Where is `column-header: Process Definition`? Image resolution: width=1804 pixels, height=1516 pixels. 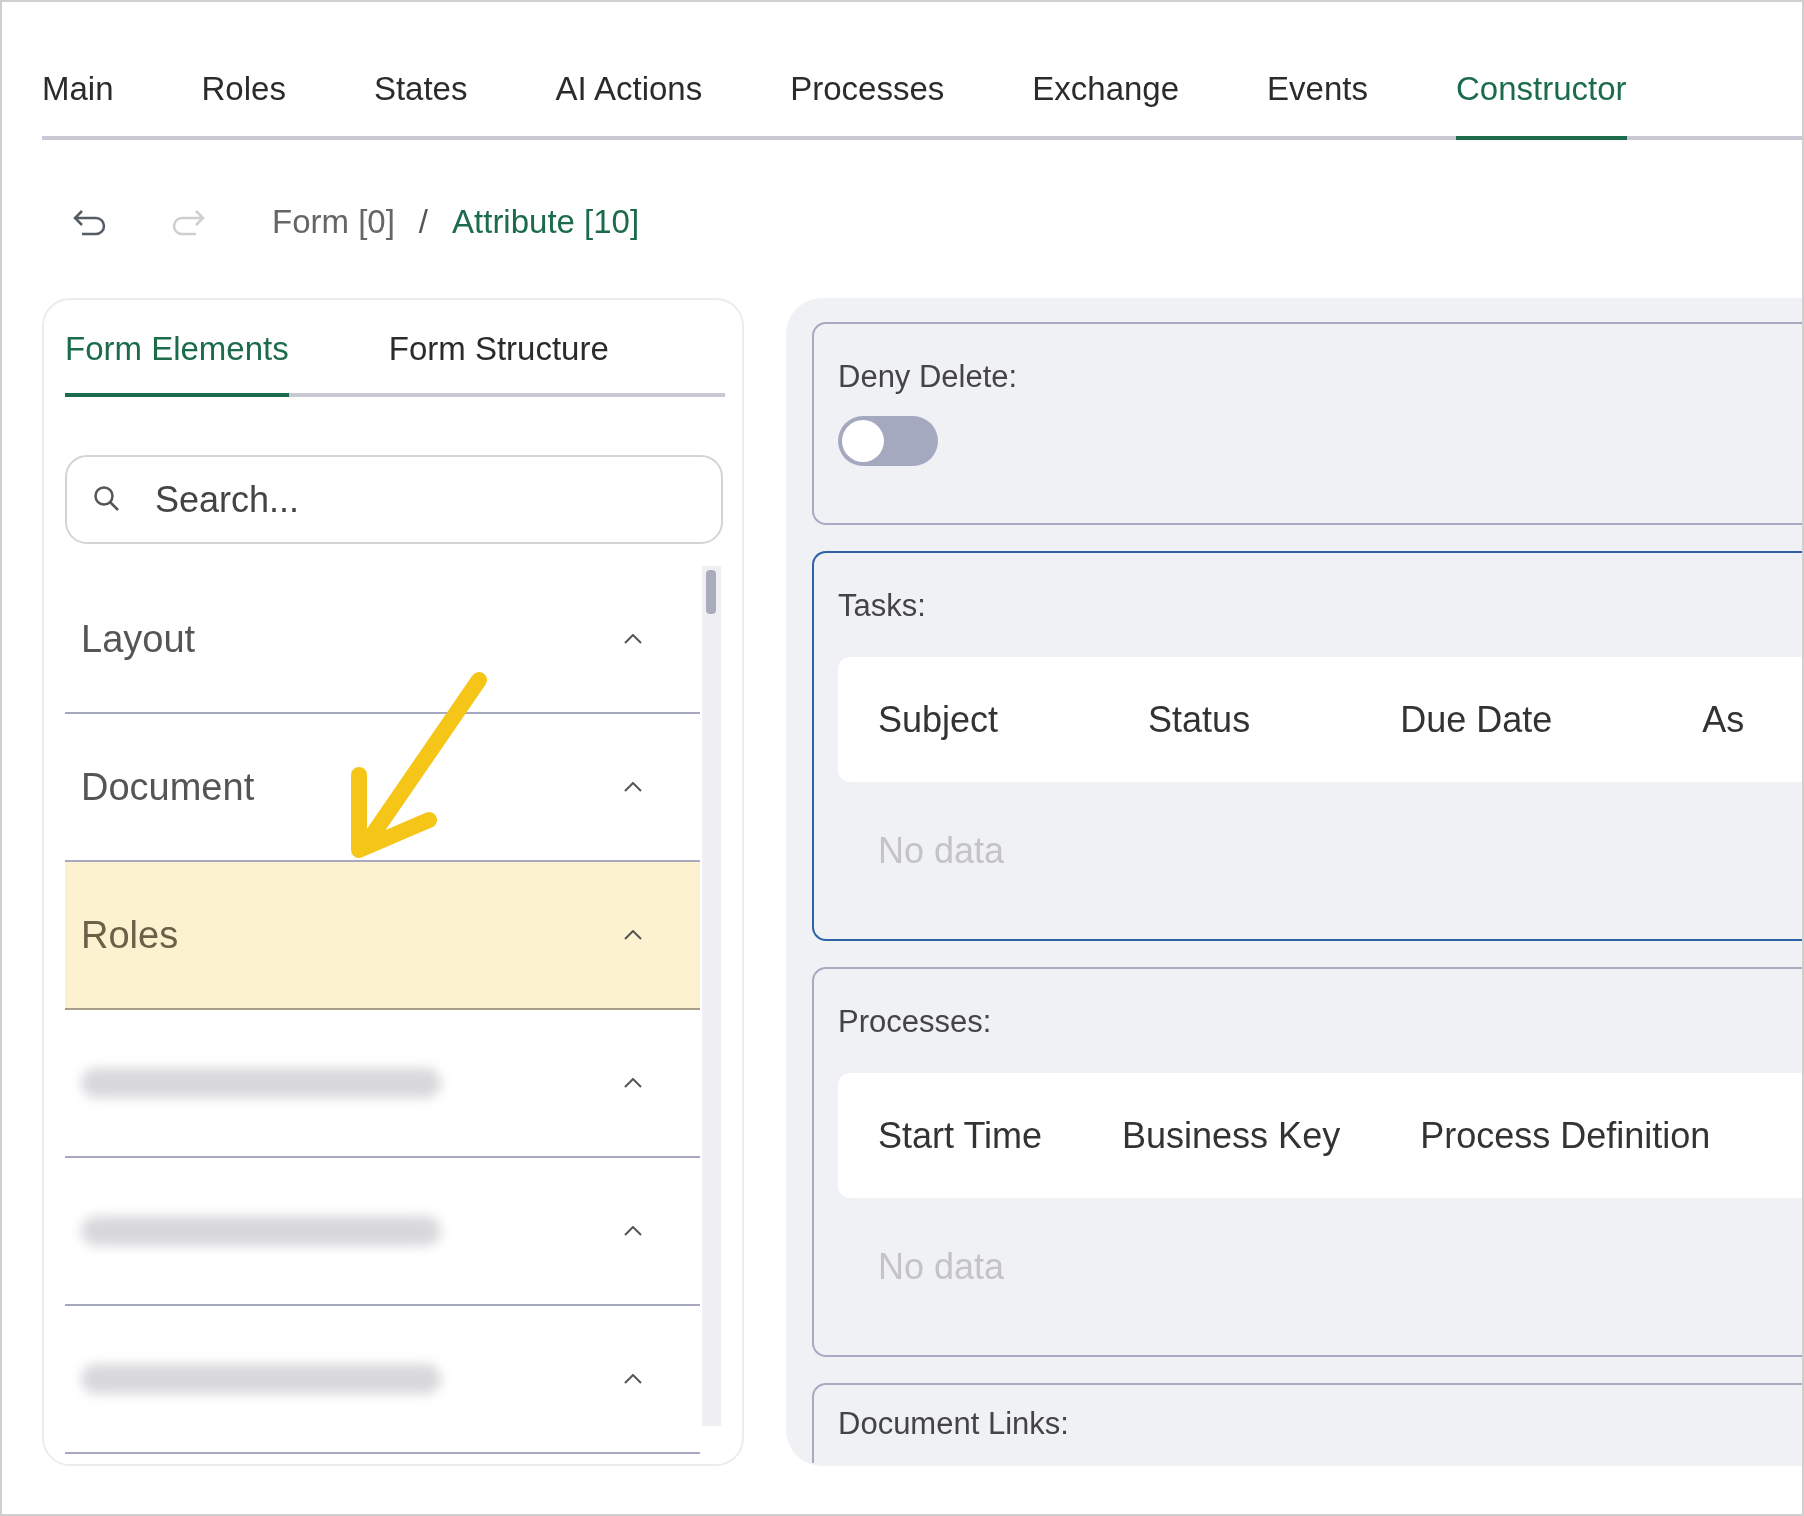
column-header: Process Definition is located at coordinates (1565, 1135).